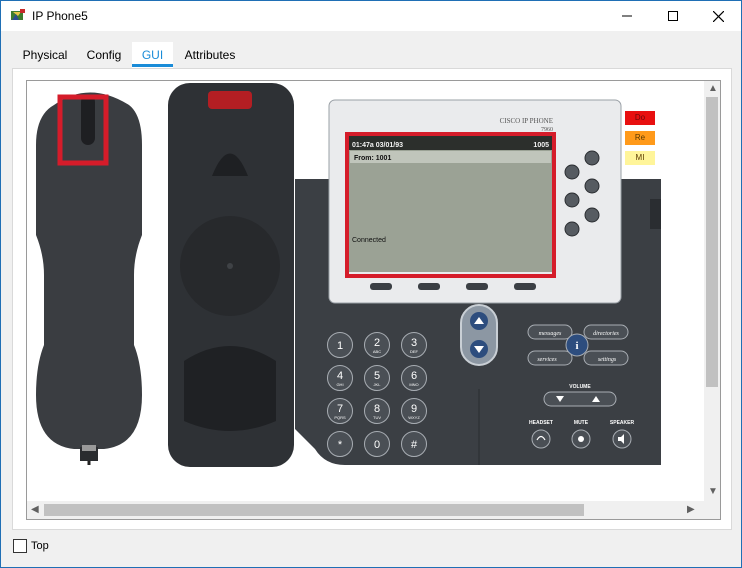  I want to click on top-checkbox-label: Top, so click(40, 546).